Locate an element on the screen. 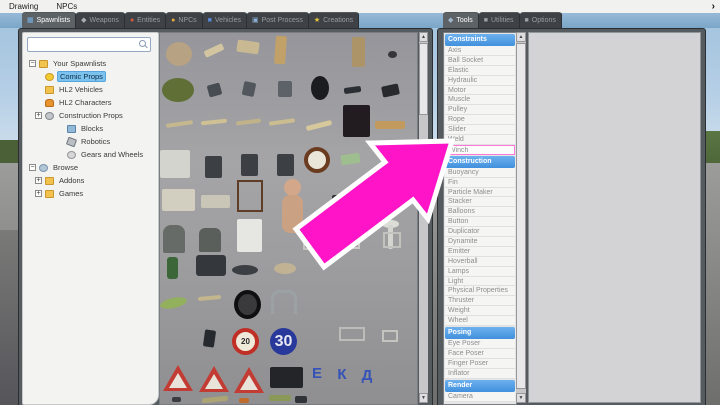 The height and width of the screenshot is (405, 720). prop-skeleton-legs is located at coordinates (358, 52).